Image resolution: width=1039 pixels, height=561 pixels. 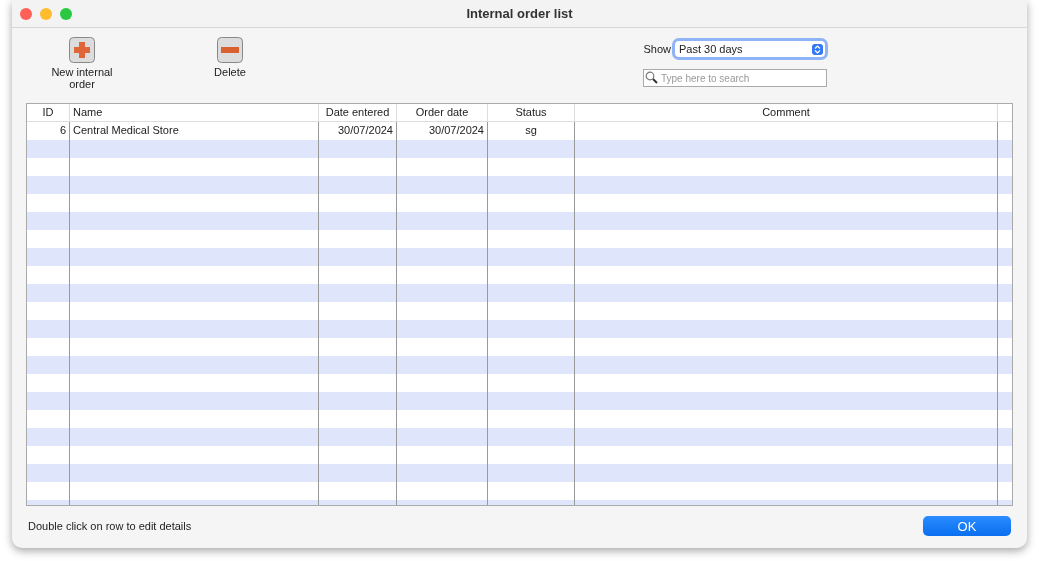 What do you see at coordinates (48, 112) in the screenshot?
I see `column-header: ID` at bounding box center [48, 112].